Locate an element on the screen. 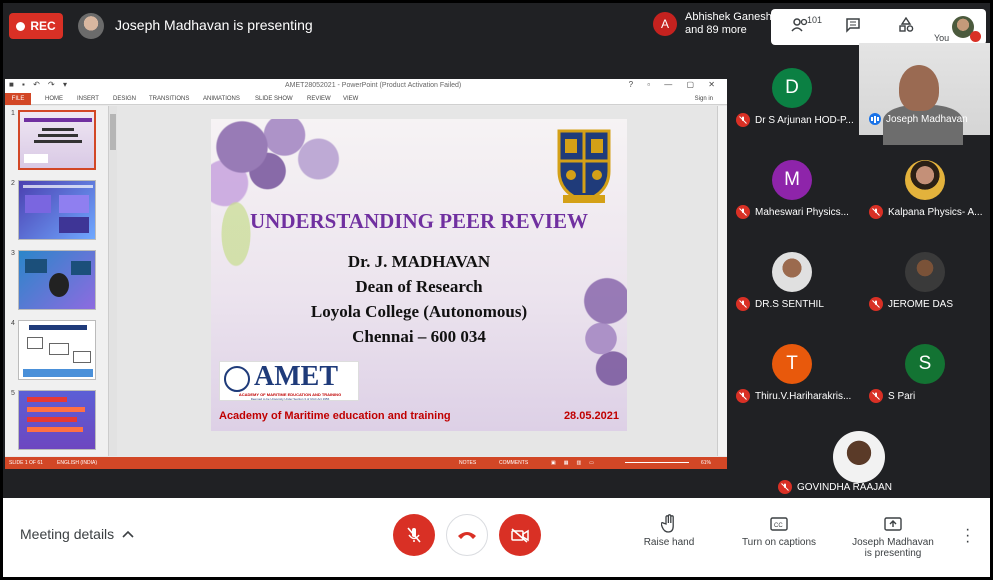  recording-badge: REC is located at coordinates (36, 26).